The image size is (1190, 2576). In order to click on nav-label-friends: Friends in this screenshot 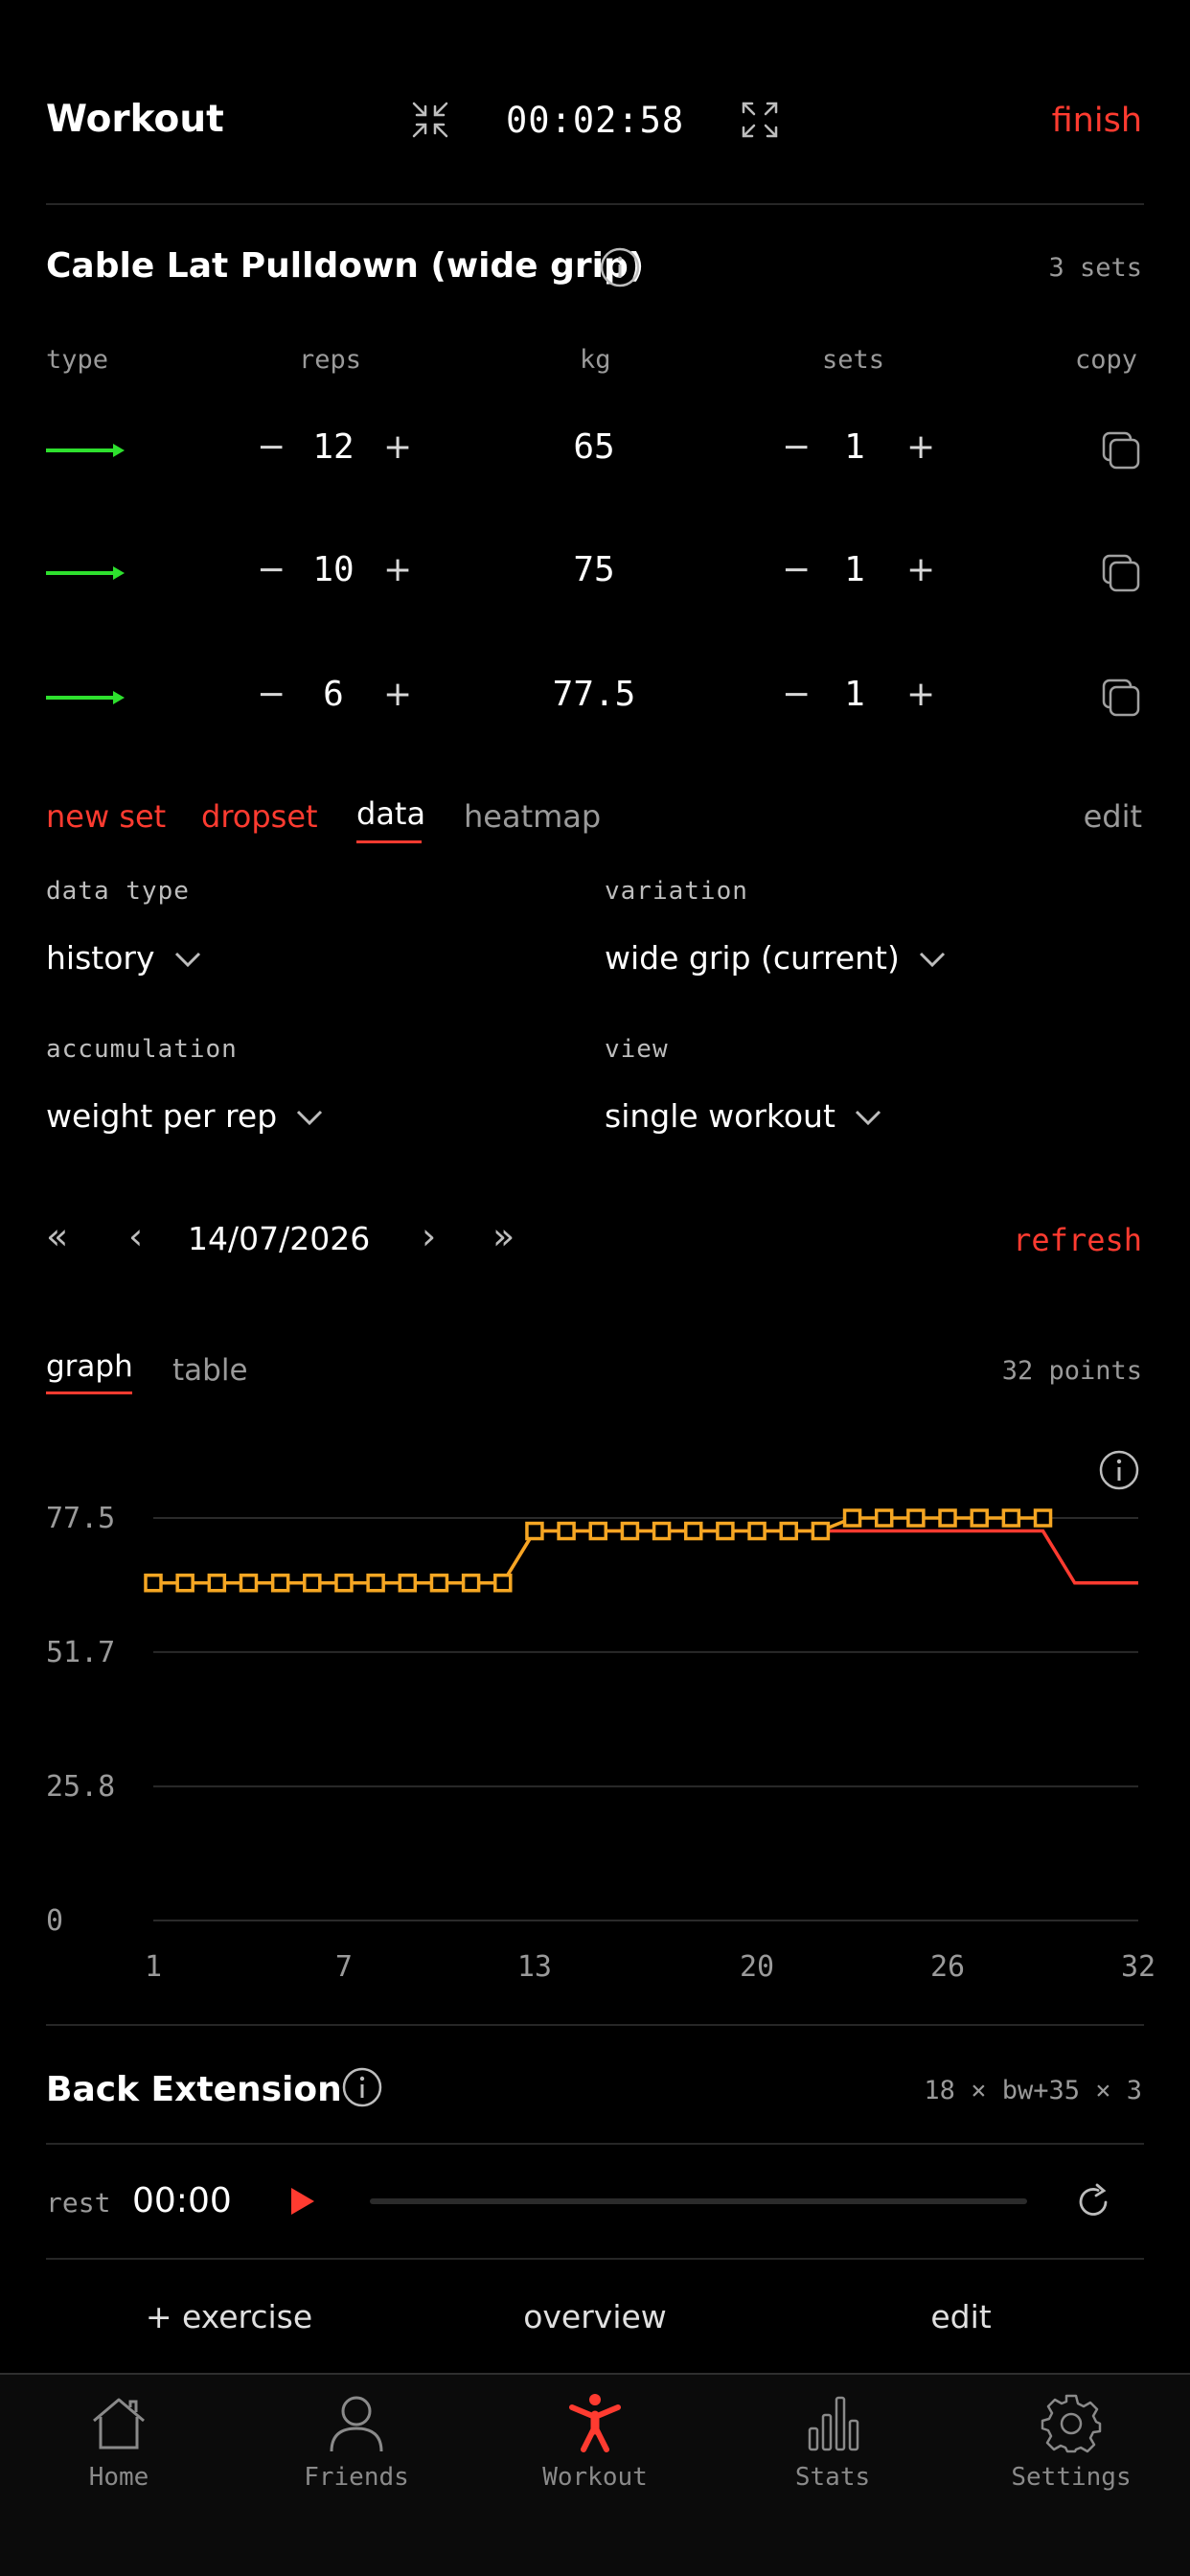, I will do `click(357, 2477)`.